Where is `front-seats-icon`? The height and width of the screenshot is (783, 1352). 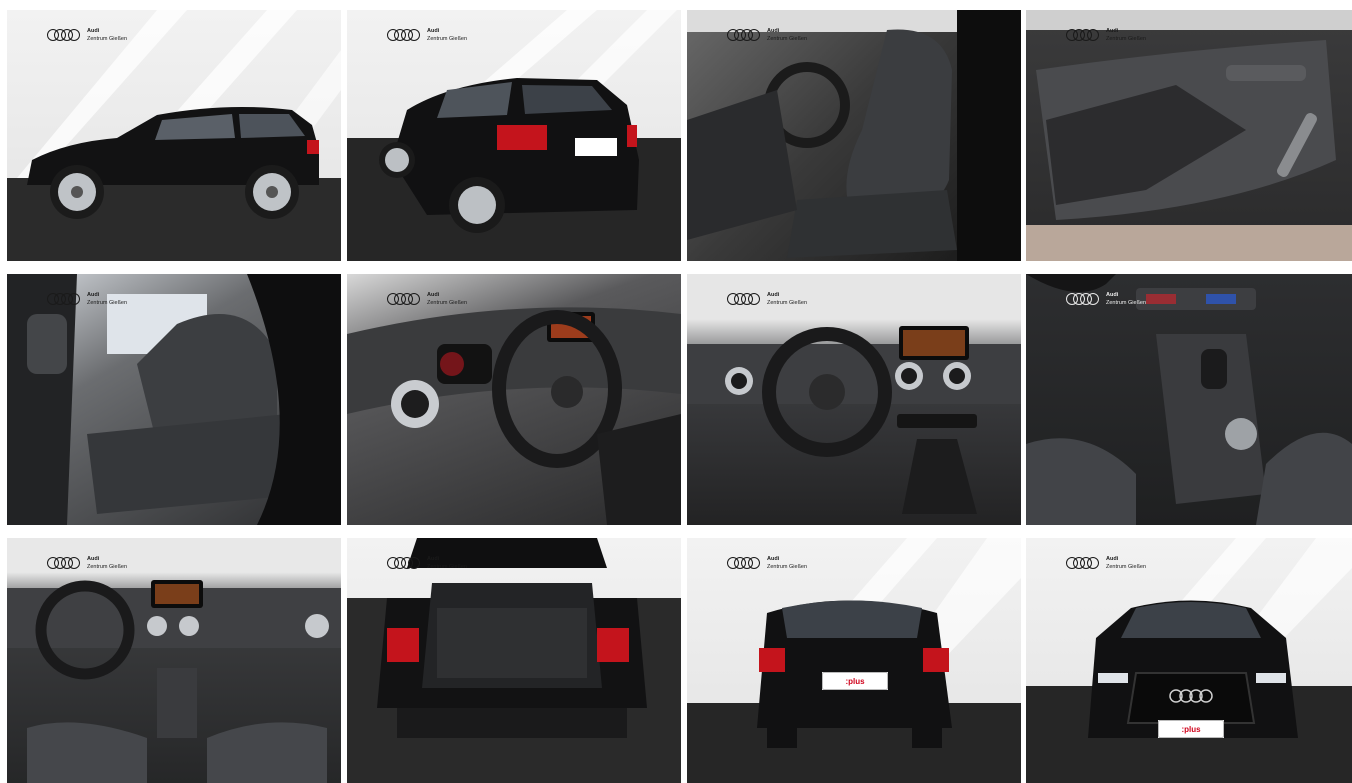 front-seats-icon is located at coordinates (854, 135).